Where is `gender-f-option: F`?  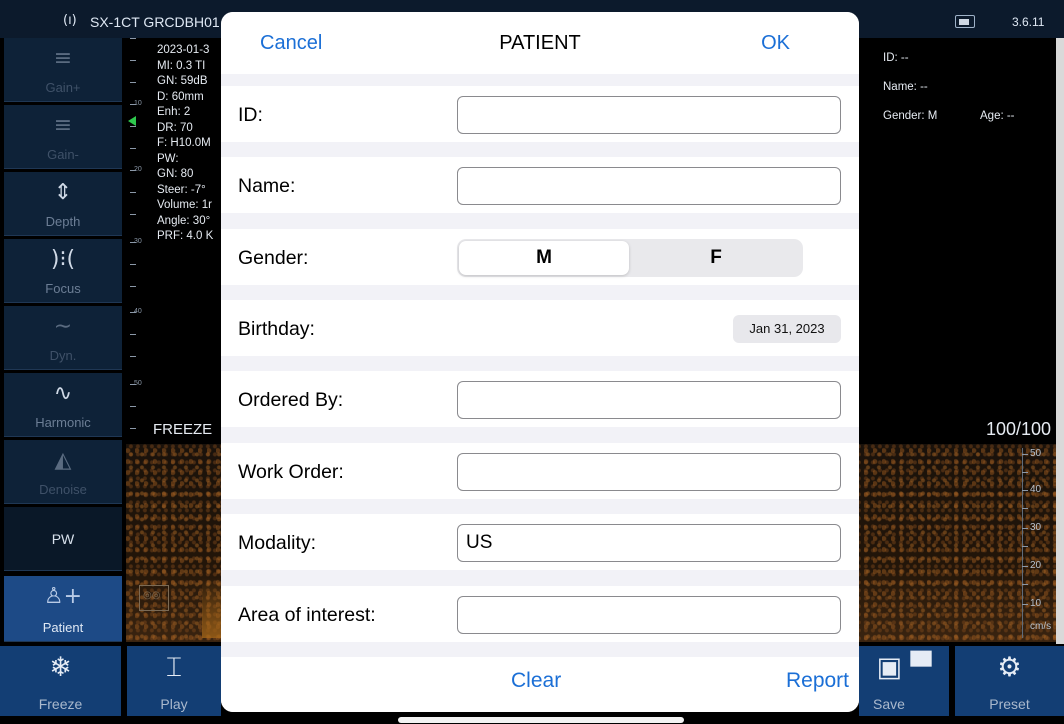
gender-f-option: F is located at coordinates (716, 258).